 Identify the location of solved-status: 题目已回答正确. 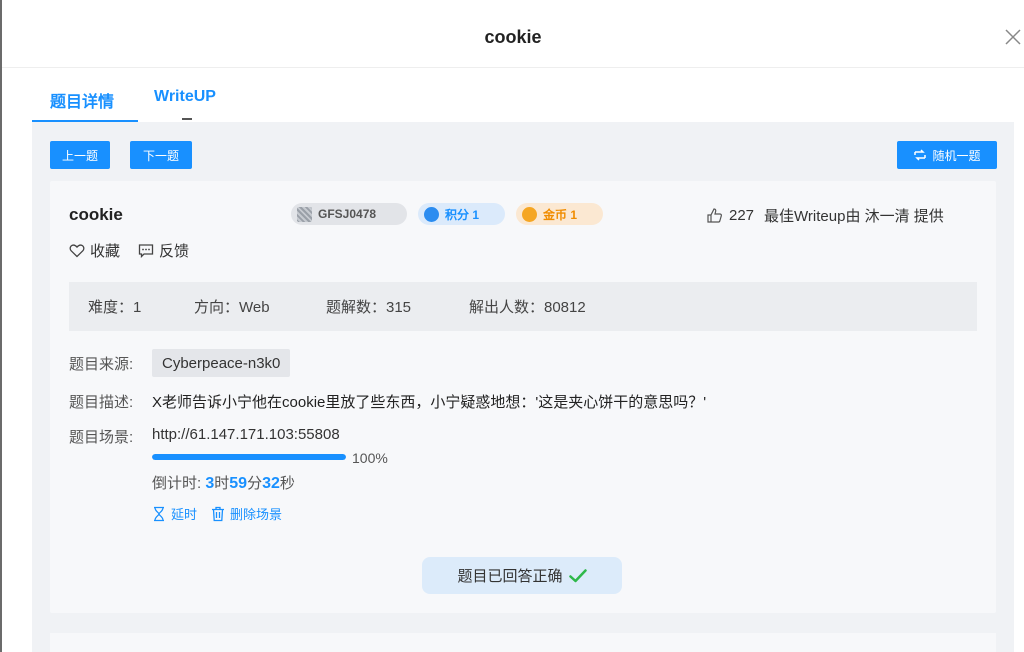
(522, 575).